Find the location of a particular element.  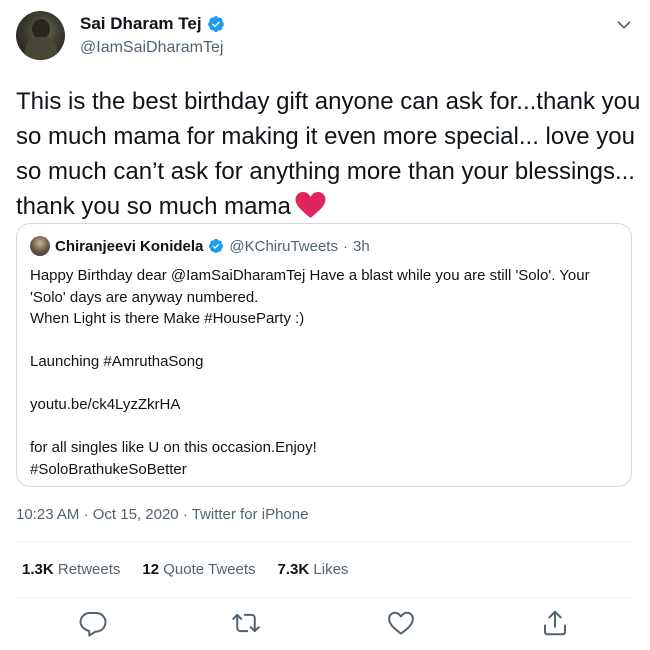

avatar is located at coordinates (40, 35).